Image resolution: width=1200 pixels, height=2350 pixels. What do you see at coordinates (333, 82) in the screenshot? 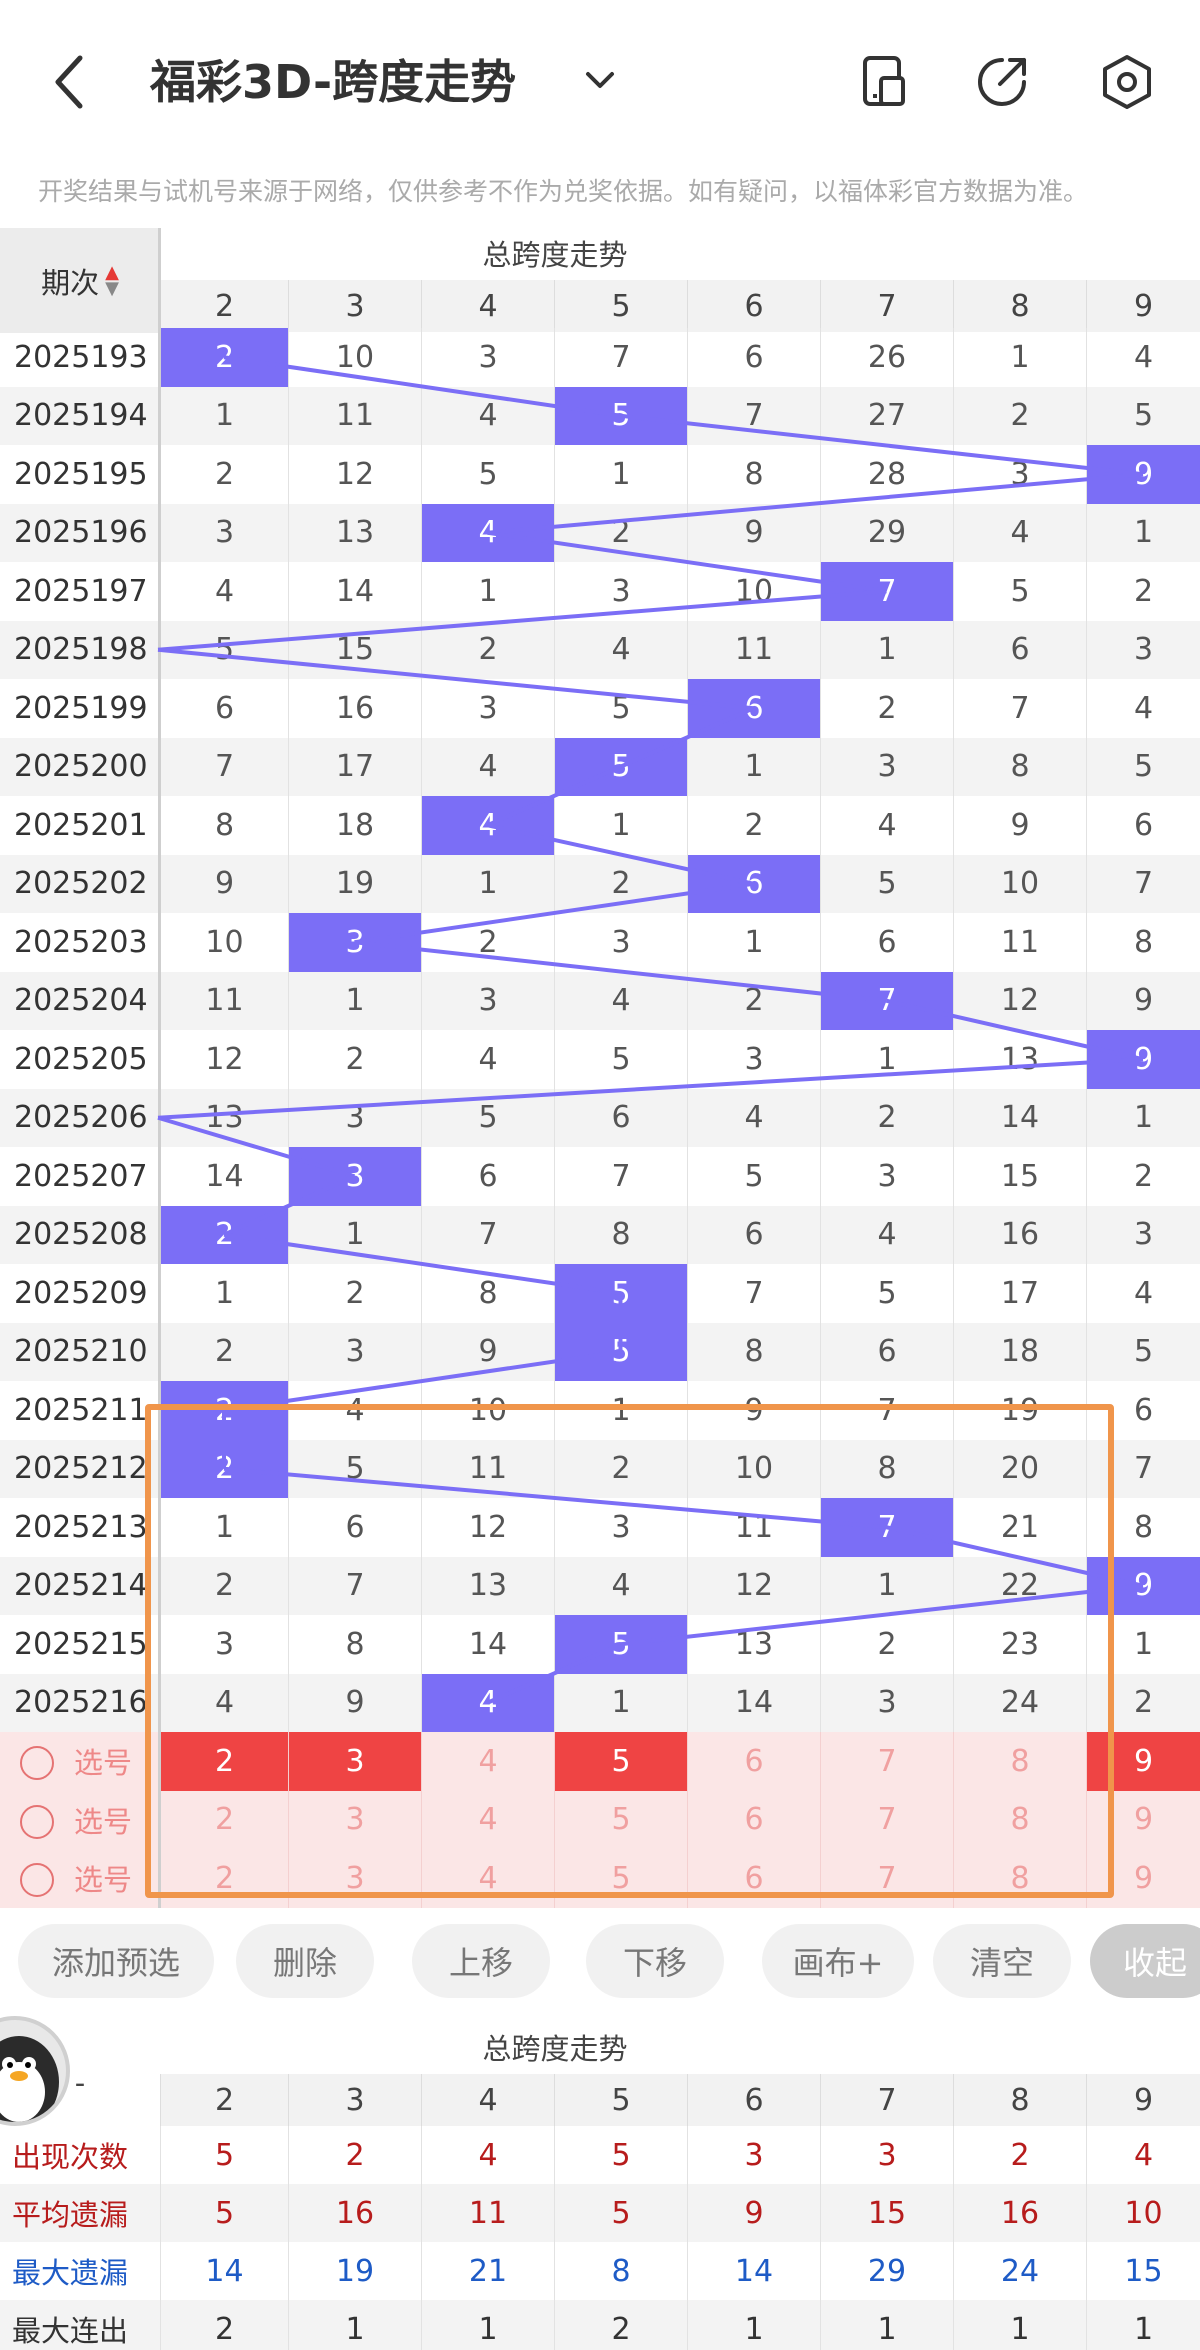
I see `page-title: 福彩3D-跨度走势` at bounding box center [333, 82].